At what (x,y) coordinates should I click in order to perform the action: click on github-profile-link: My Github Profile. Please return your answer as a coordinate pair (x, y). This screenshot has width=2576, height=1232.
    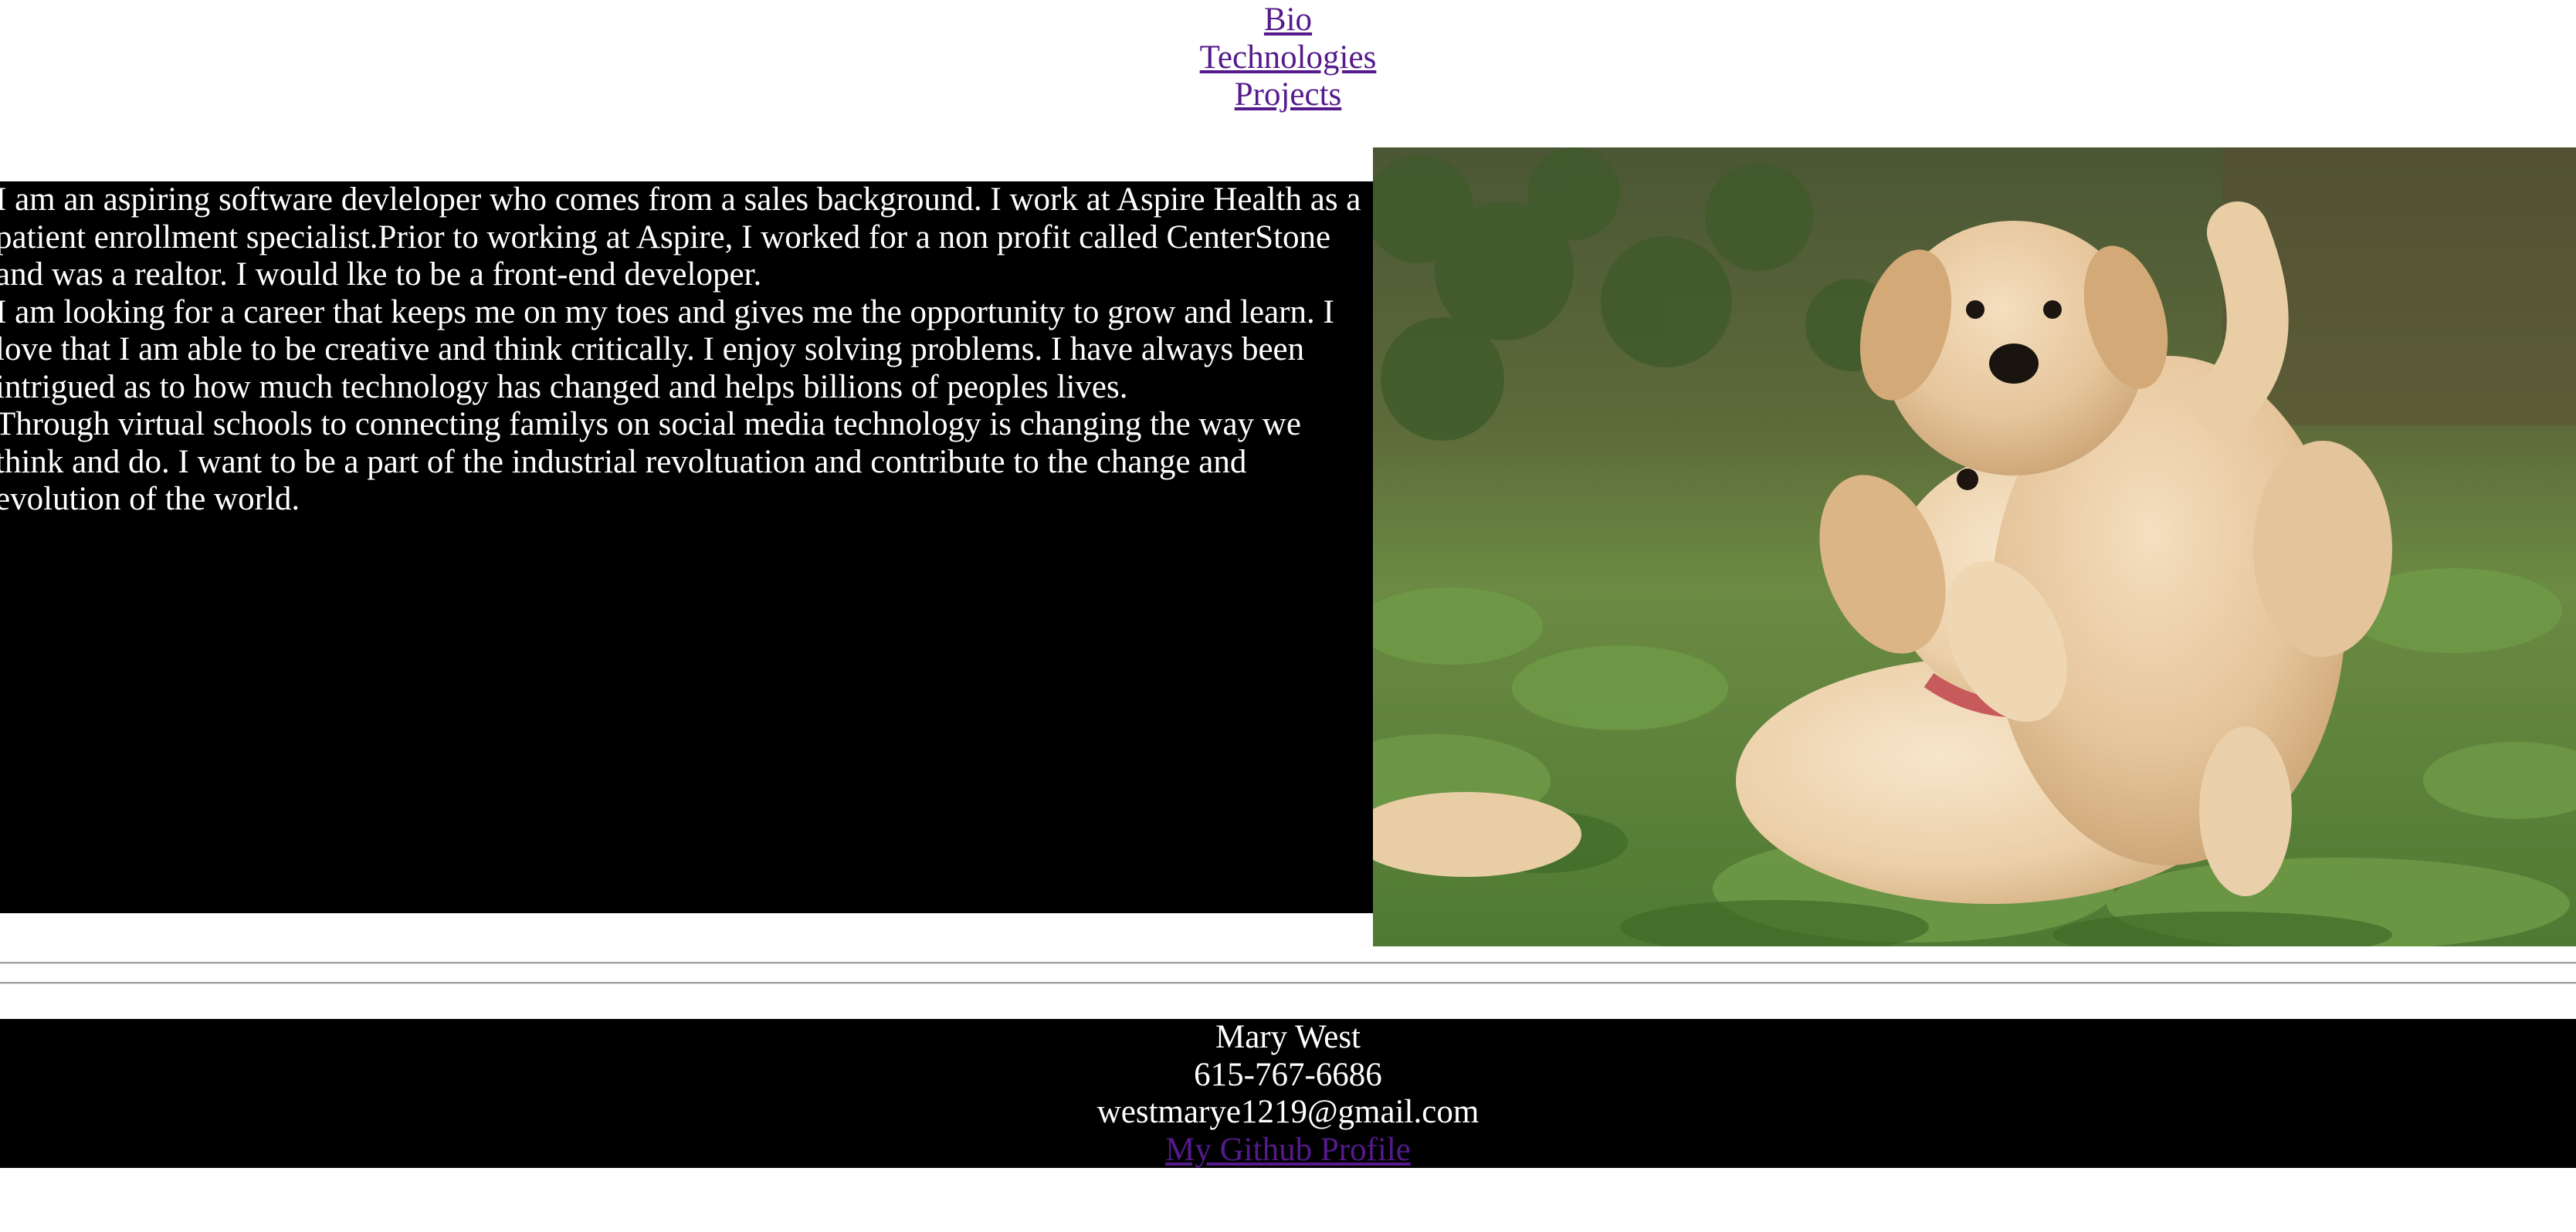
    Looking at the image, I should click on (1288, 1150).